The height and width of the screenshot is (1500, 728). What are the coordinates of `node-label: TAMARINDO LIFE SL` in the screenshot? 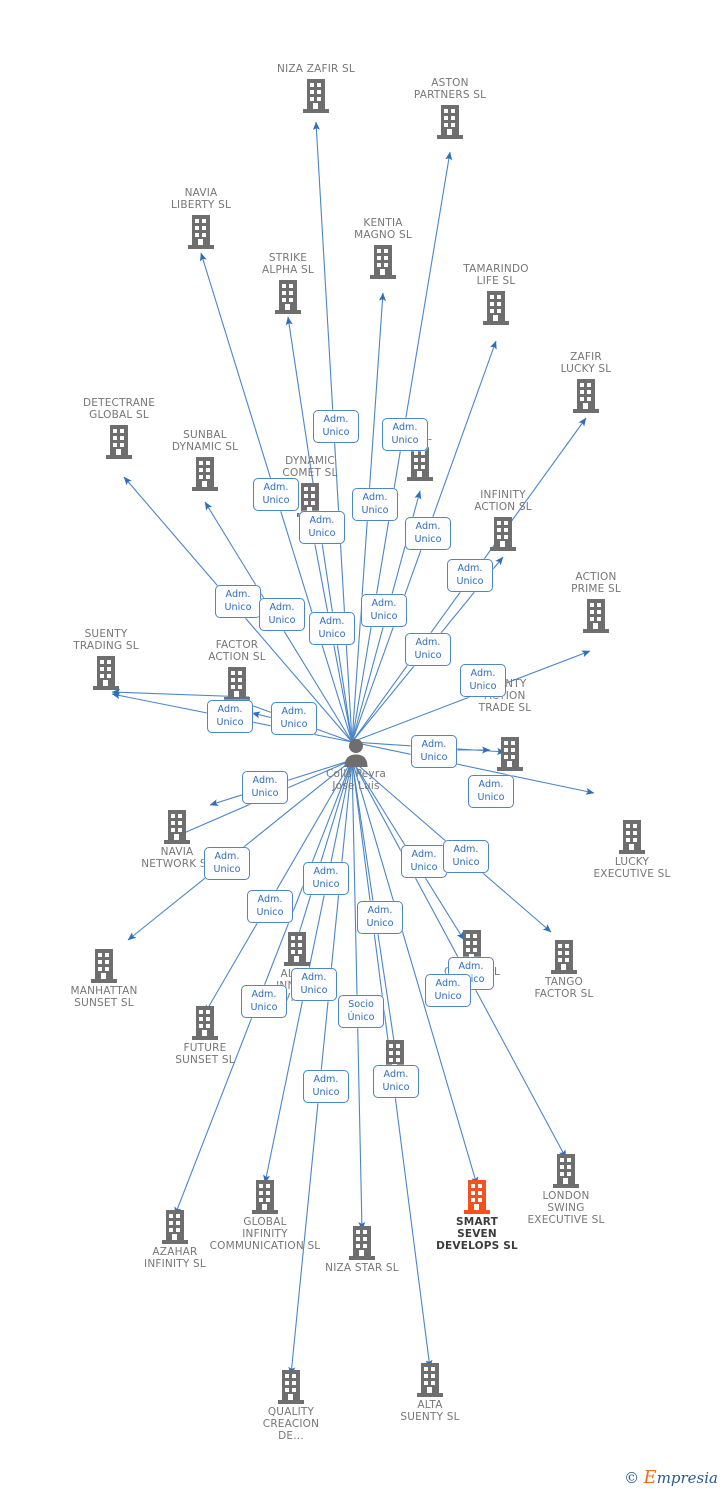 It's located at (496, 275).